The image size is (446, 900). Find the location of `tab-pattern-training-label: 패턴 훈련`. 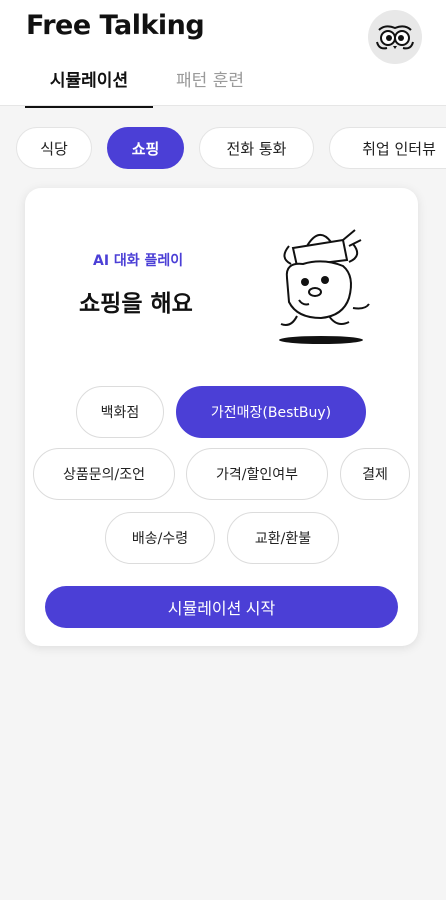

tab-pattern-training-label: 패턴 훈련 is located at coordinates (210, 81).